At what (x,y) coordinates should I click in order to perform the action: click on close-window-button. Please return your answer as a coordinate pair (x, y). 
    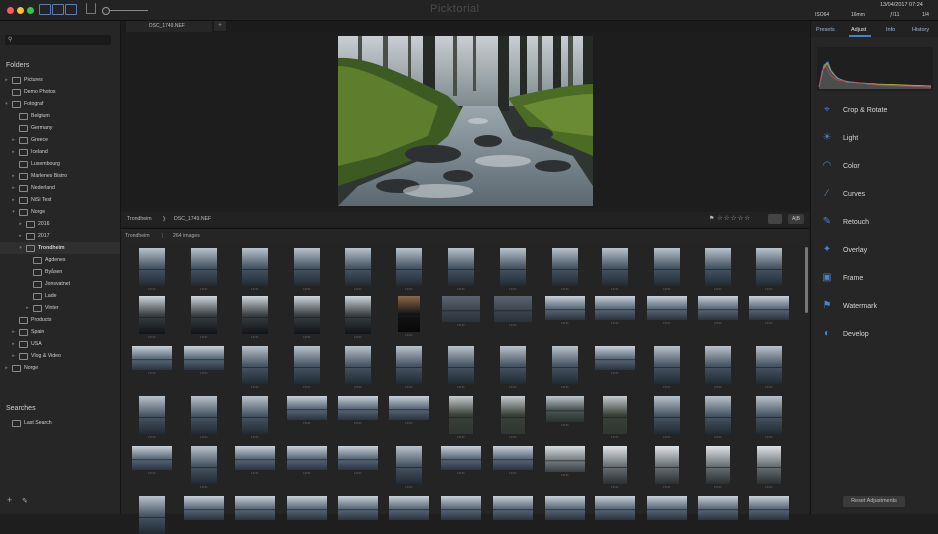
    Looking at the image, I should click on (10, 10).